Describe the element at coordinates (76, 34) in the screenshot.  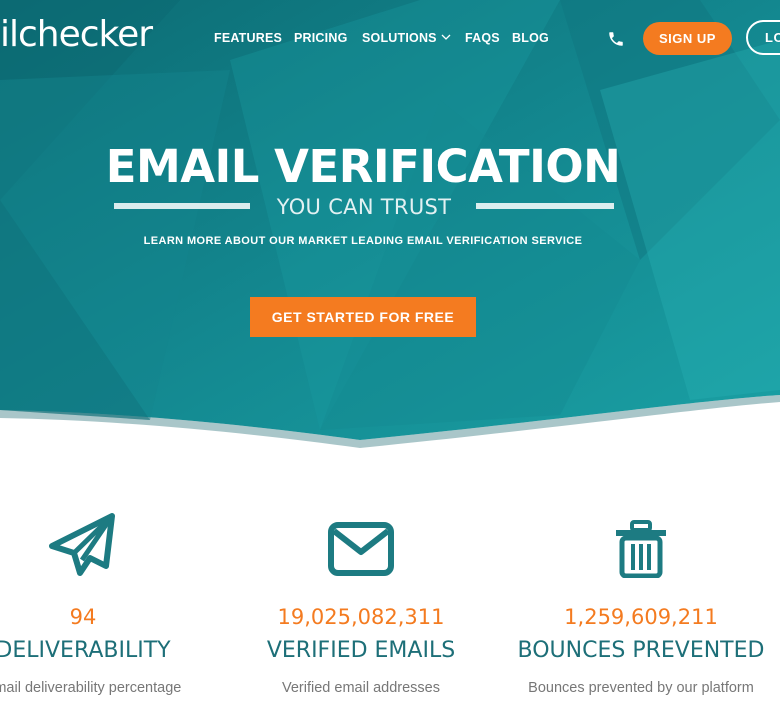
I see `brand-logo: ilchecker` at that location.